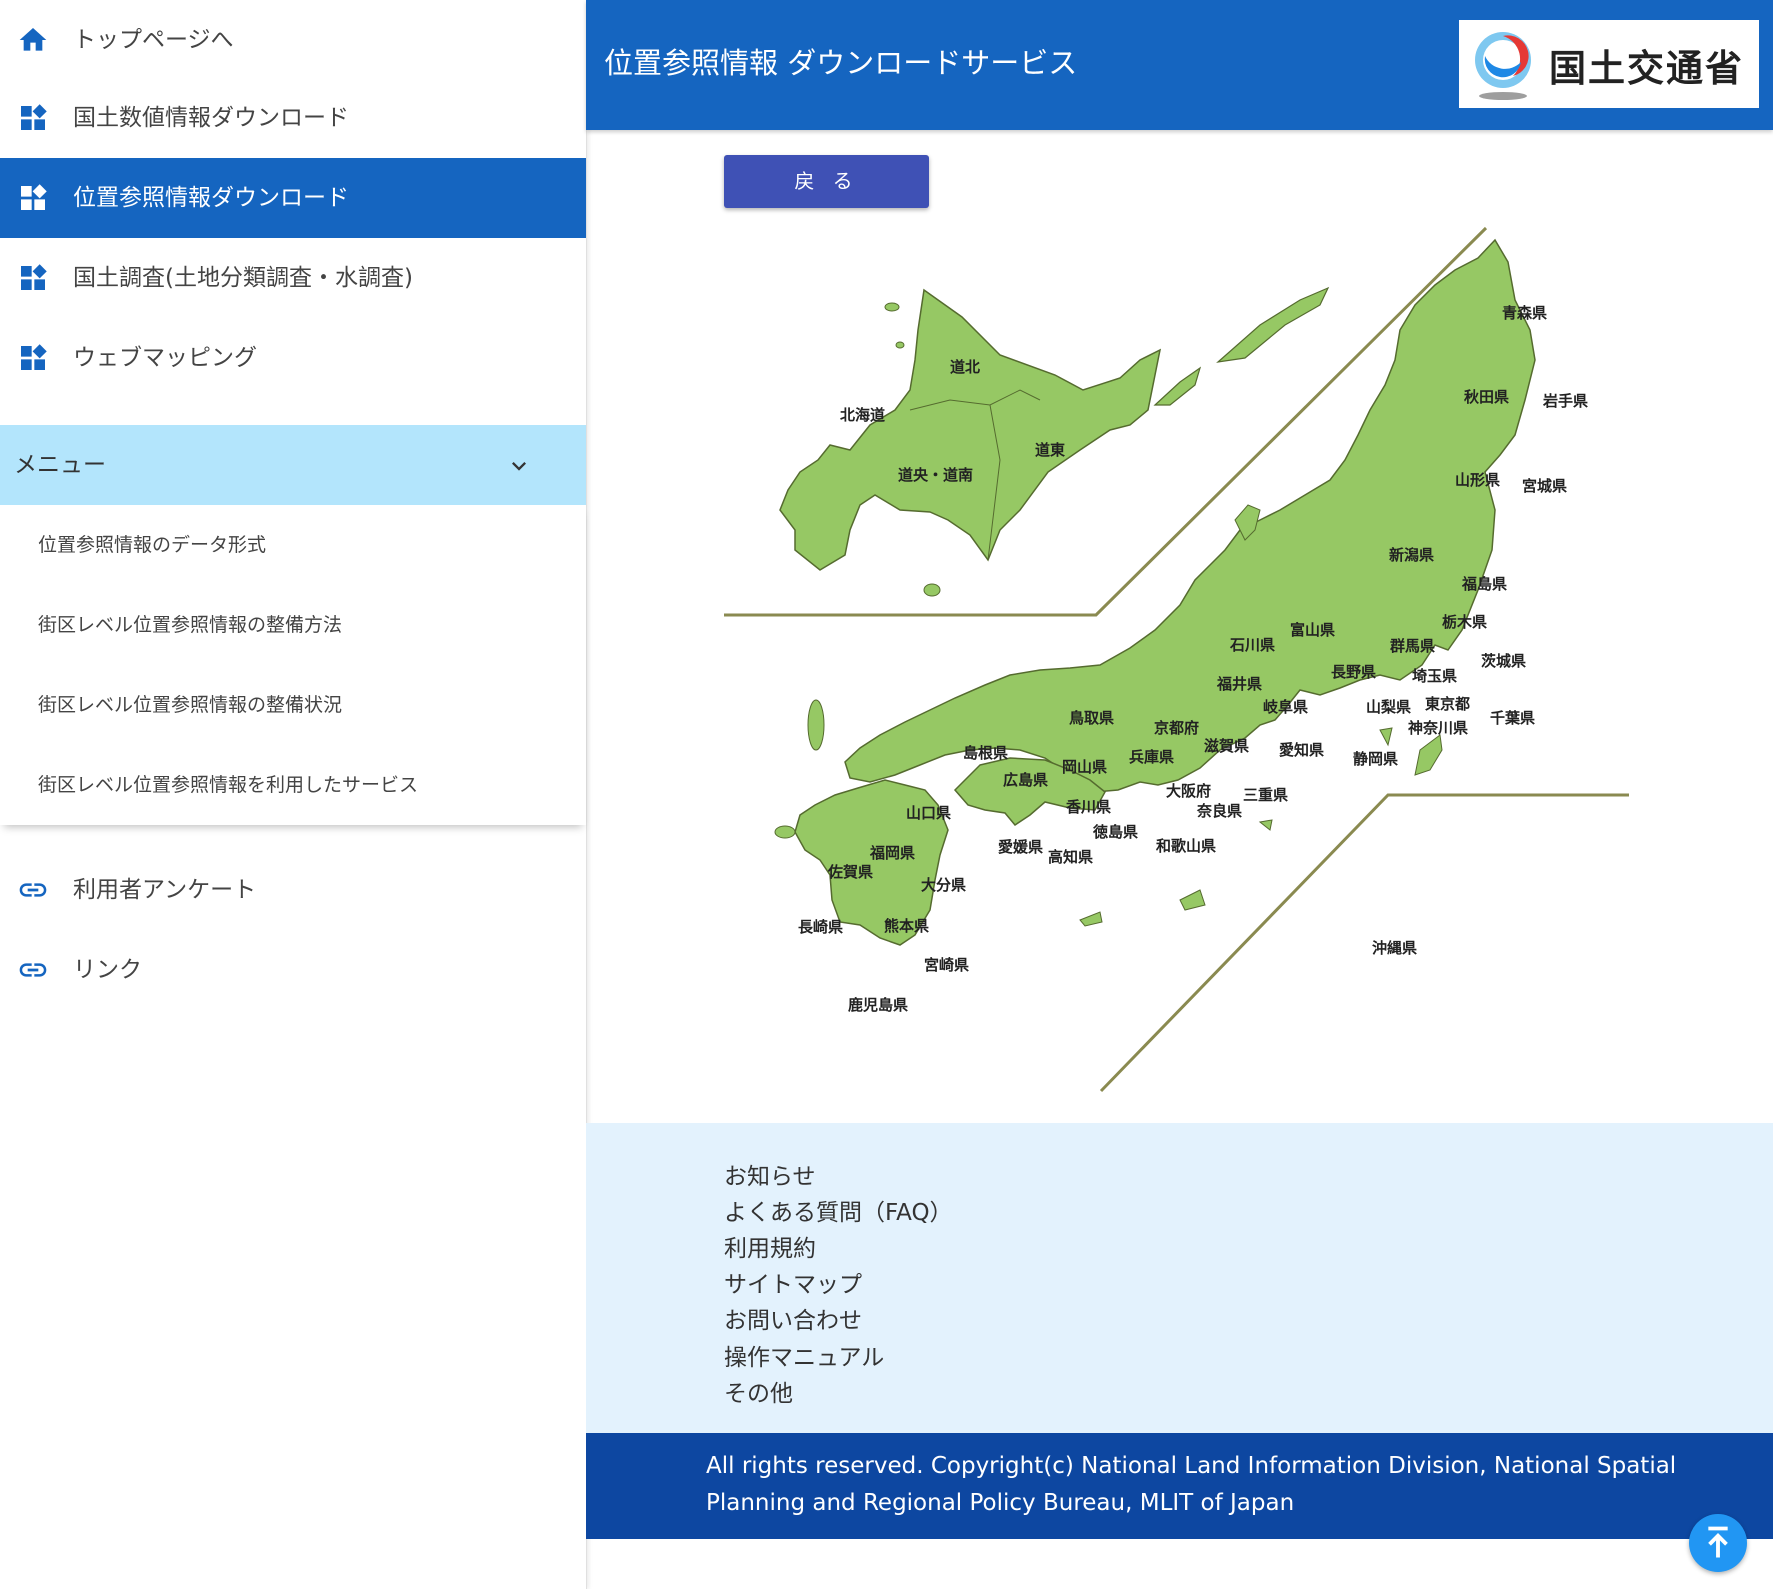 Image resolution: width=1773 pixels, height=1589 pixels. I want to click on menu-item-maintenance-status: 街区レベル位置参照情報の整備状況, so click(190, 705).